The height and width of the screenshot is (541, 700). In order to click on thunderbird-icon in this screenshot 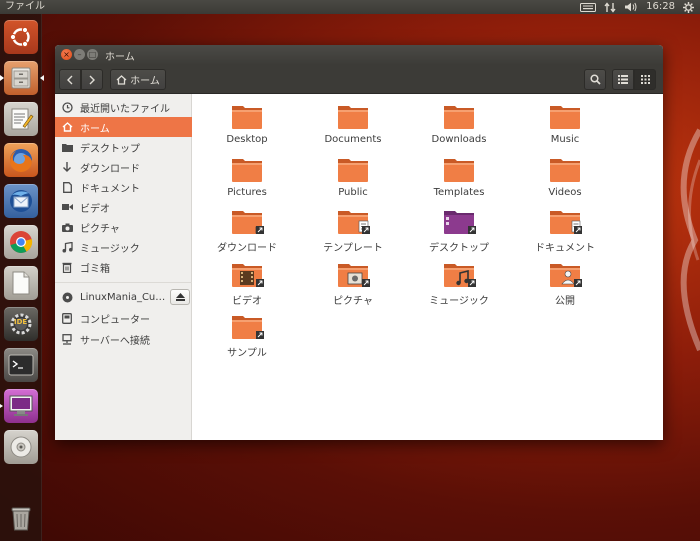, I will do `click(21, 201)`.